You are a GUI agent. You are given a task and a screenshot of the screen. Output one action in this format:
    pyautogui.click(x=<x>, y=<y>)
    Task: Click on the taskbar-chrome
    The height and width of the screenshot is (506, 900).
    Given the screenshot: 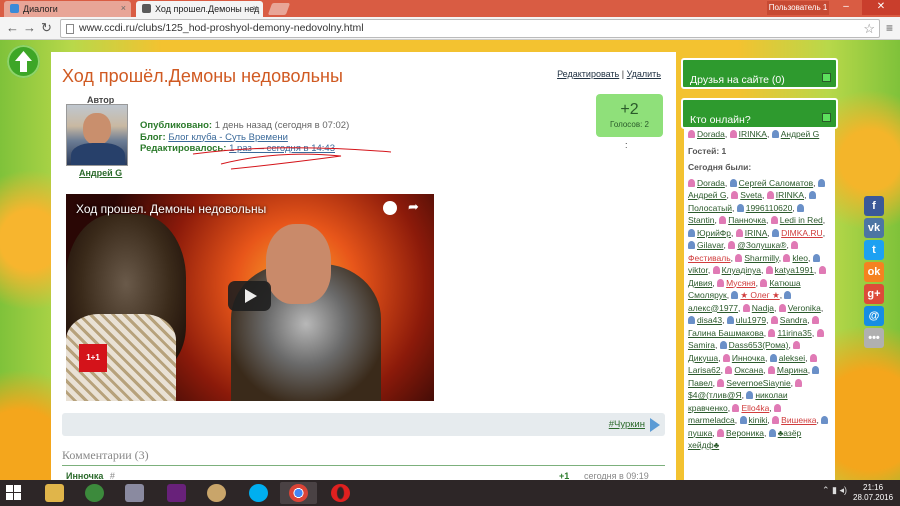 What is the action you would take?
    pyautogui.click(x=298, y=493)
    